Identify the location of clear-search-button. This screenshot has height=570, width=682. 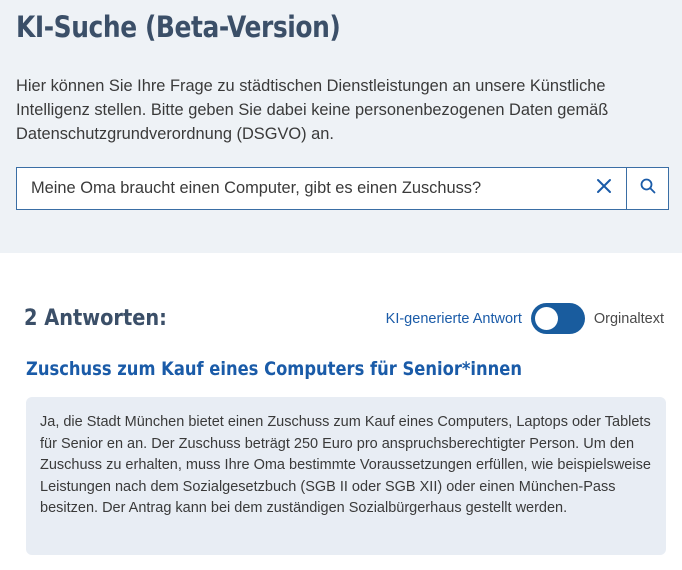
(604, 188).